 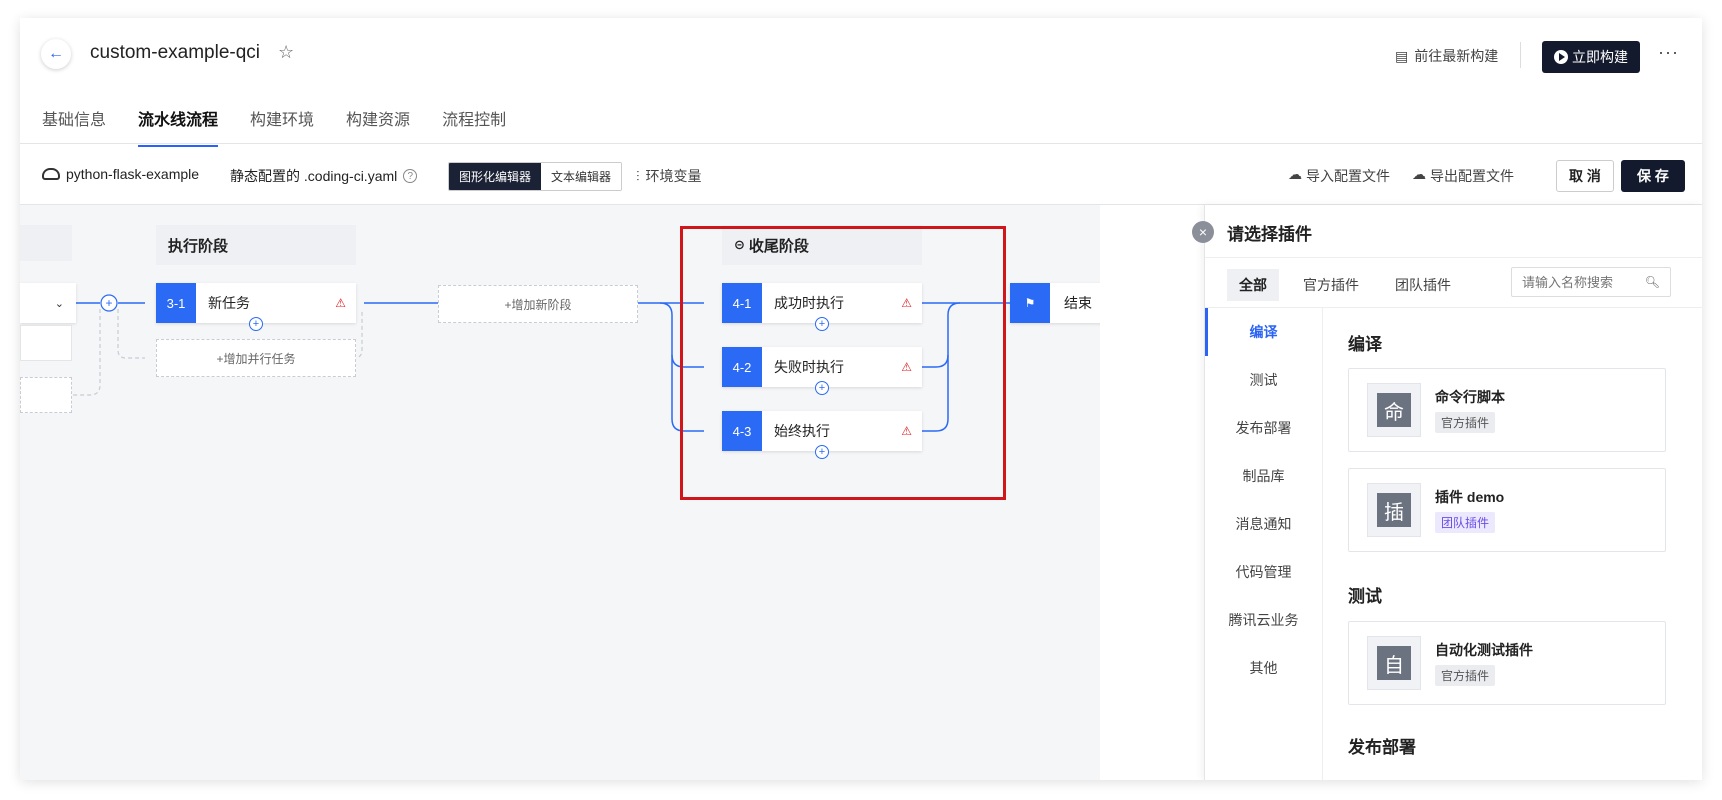 I want to click on import-config-button: ☁ 导入配置文件, so click(x=1339, y=176).